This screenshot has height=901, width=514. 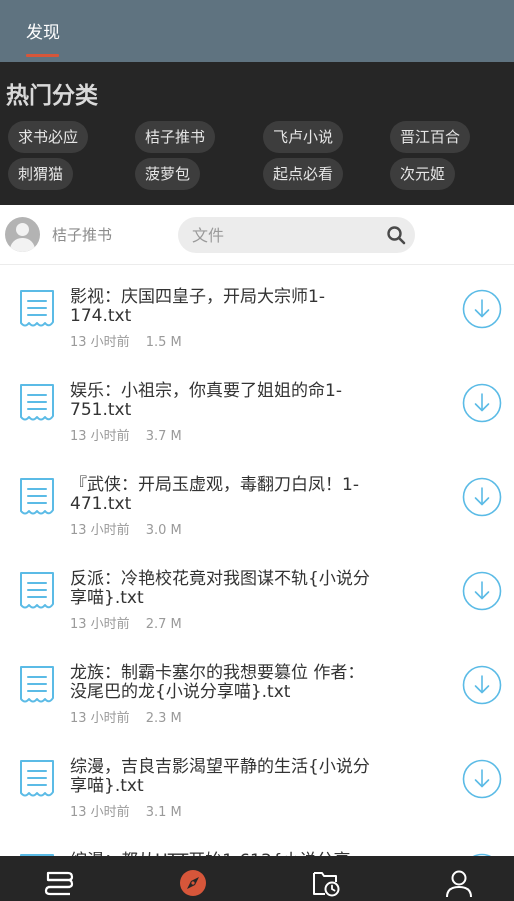 I want to click on top-tab-bar: 发现, so click(x=257, y=31).